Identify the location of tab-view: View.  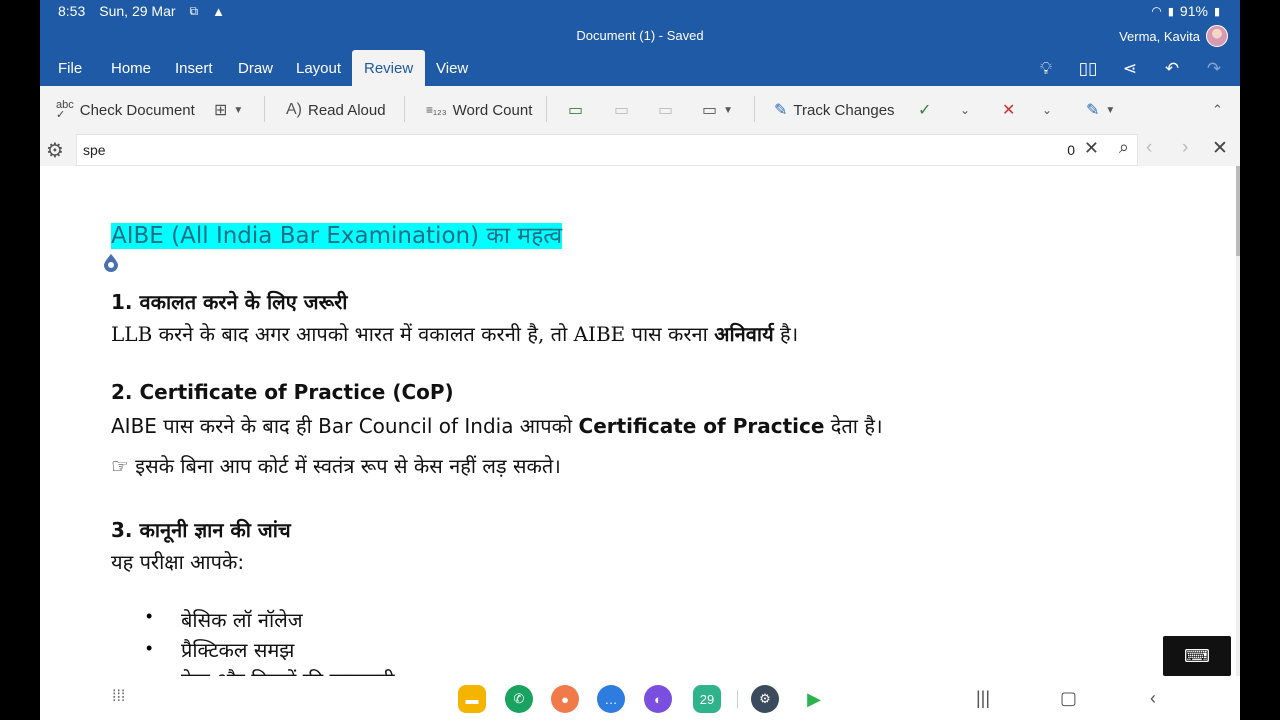
(452, 68).